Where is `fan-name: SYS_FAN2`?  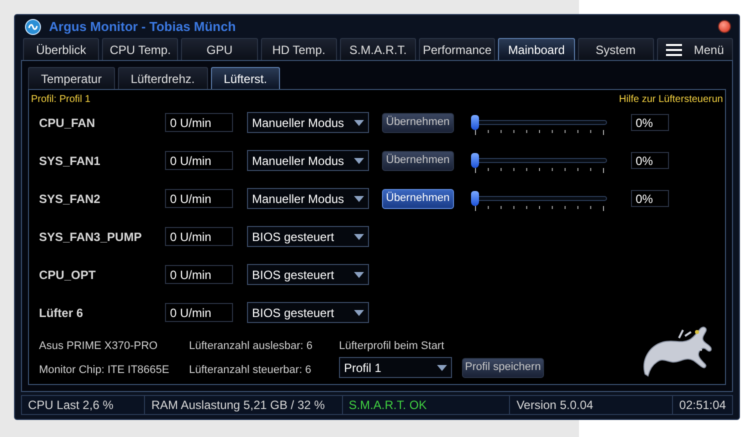
fan-name: SYS_FAN2 is located at coordinates (70, 199).